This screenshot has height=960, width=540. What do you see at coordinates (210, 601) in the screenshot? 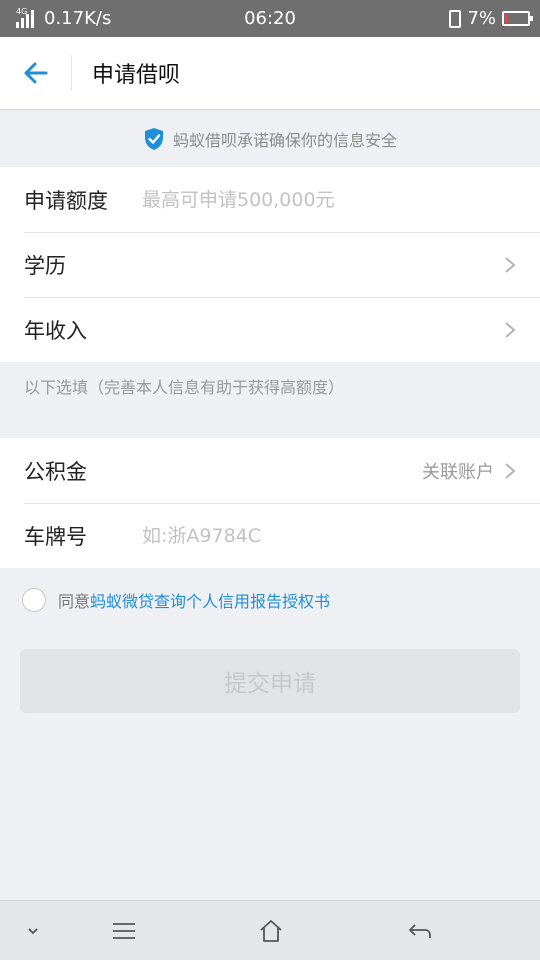
I see `agreement-link: 蚂蚁微贷查询个人信用报告授权书` at bounding box center [210, 601].